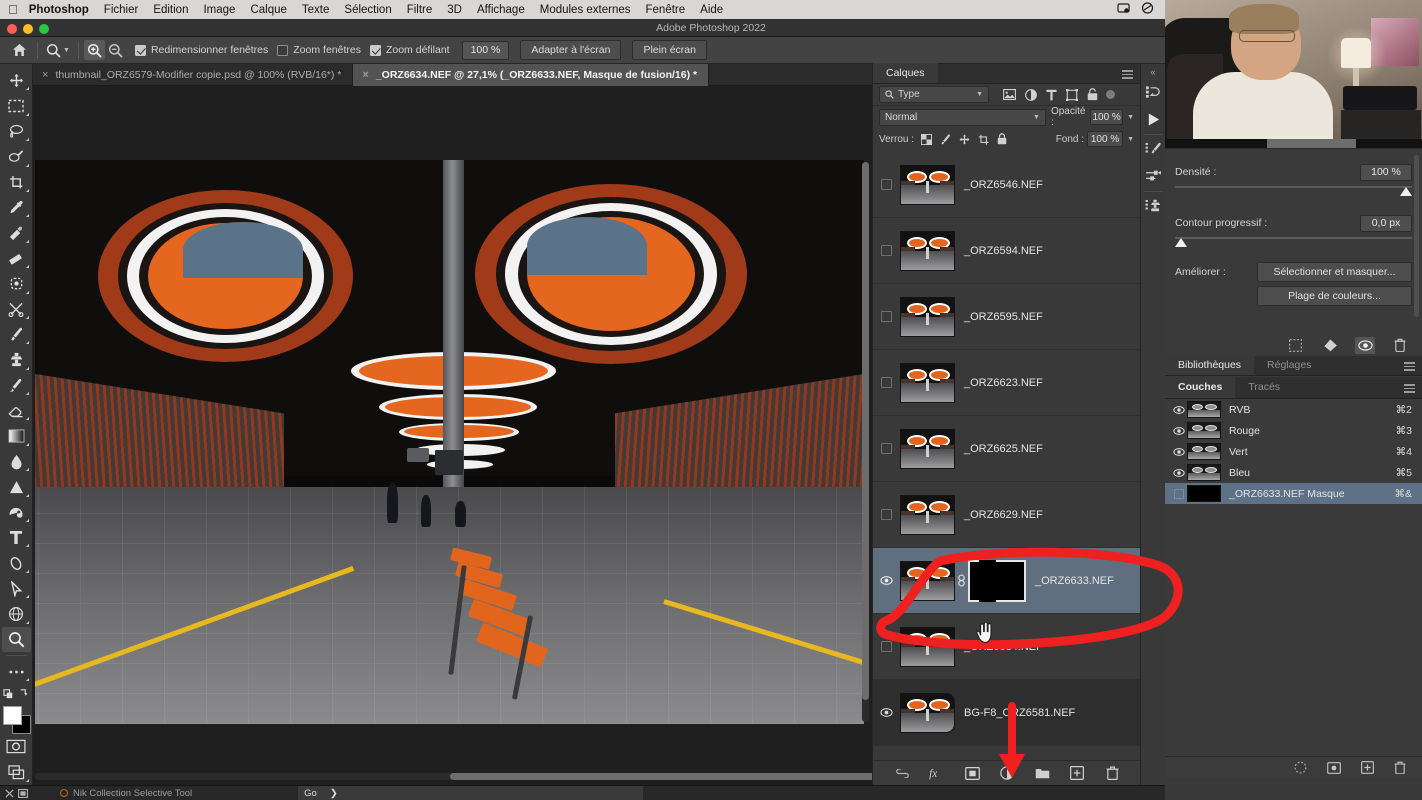 This screenshot has height=800, width=1422. Describe the element at coordinates (1293, 191) in the screenshot. I see `density-slider` at that location.